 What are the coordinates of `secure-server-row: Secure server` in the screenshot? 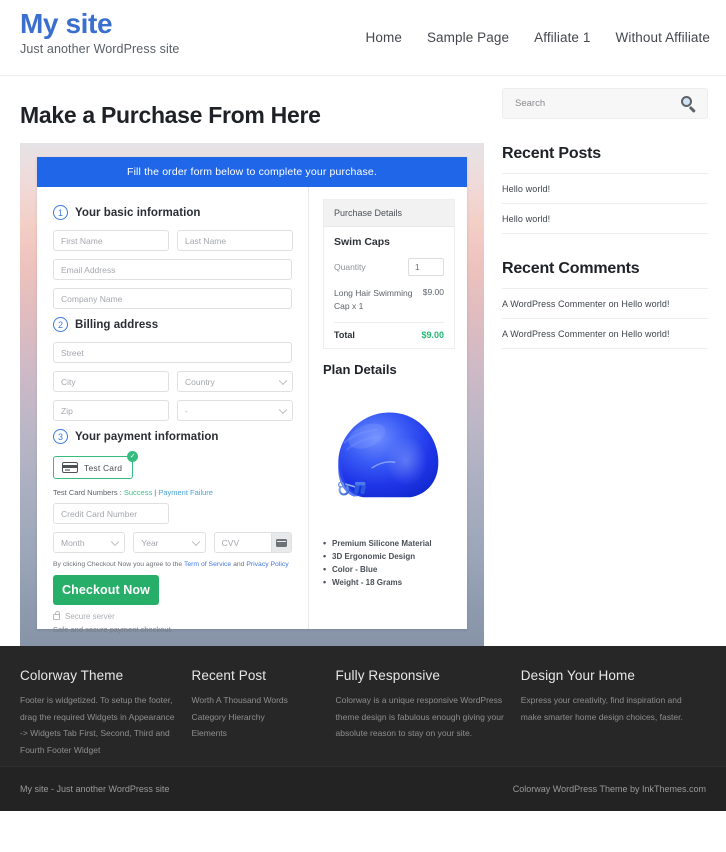 It's located at (172, 615).